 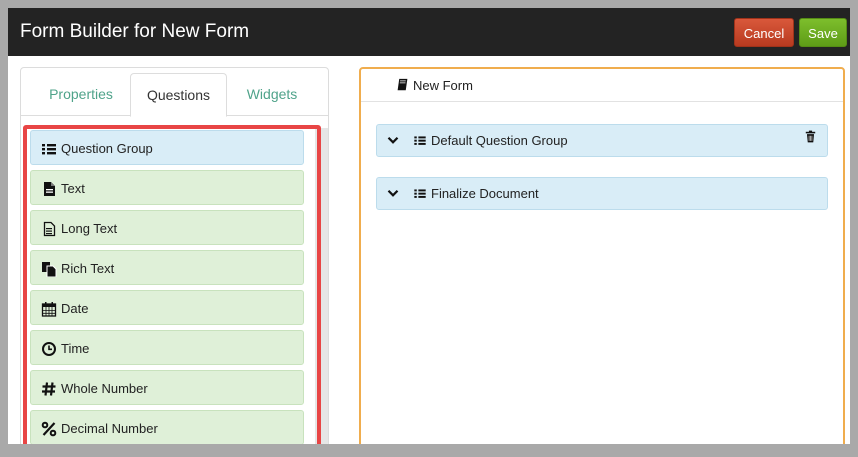 What do you see at coordinates (49, 229) in the screenshot?
I see `document-outline-icon` at bounding box center [49, 229].